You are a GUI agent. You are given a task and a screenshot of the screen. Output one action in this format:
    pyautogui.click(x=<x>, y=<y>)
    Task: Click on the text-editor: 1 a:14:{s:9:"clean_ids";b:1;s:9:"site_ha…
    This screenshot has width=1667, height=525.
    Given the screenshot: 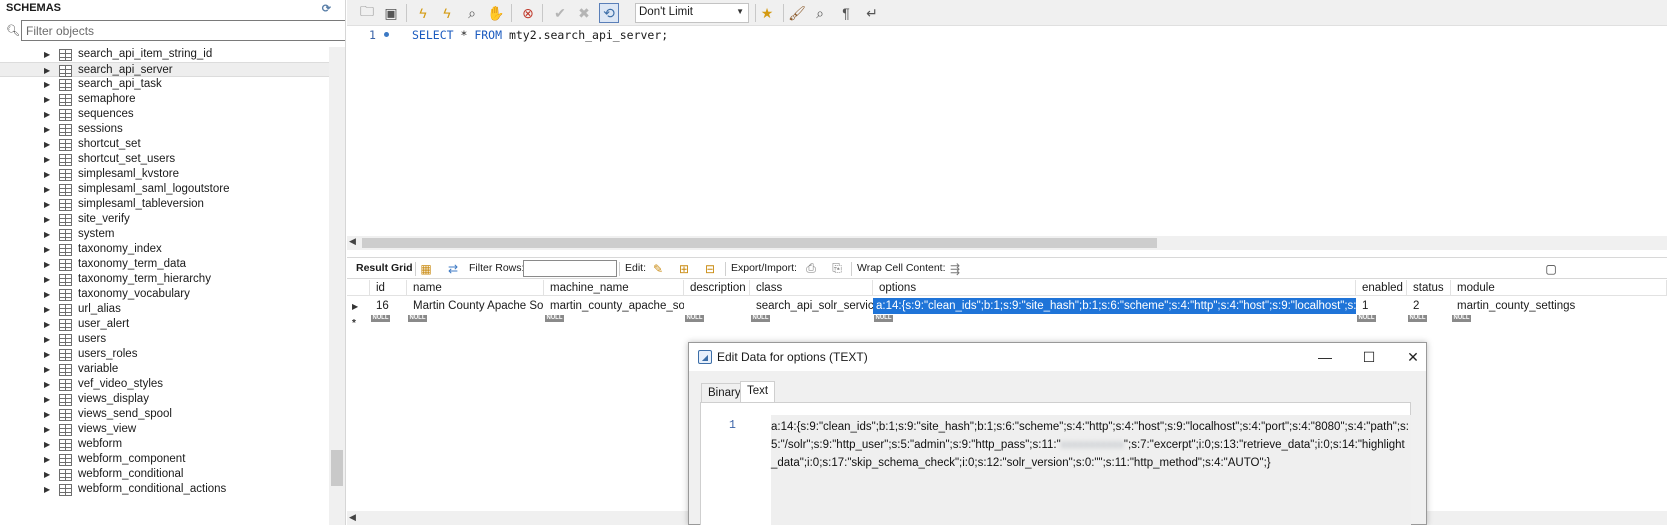 What is the action you would take?
    pyautogui.click(x=1055, y=463)
    